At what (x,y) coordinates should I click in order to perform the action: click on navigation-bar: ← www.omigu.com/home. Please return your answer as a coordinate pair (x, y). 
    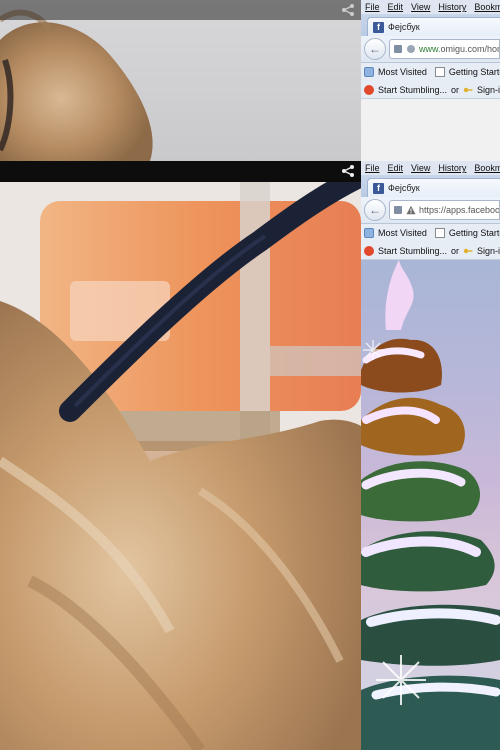
    Looking at the image, I should click on (430, 49).